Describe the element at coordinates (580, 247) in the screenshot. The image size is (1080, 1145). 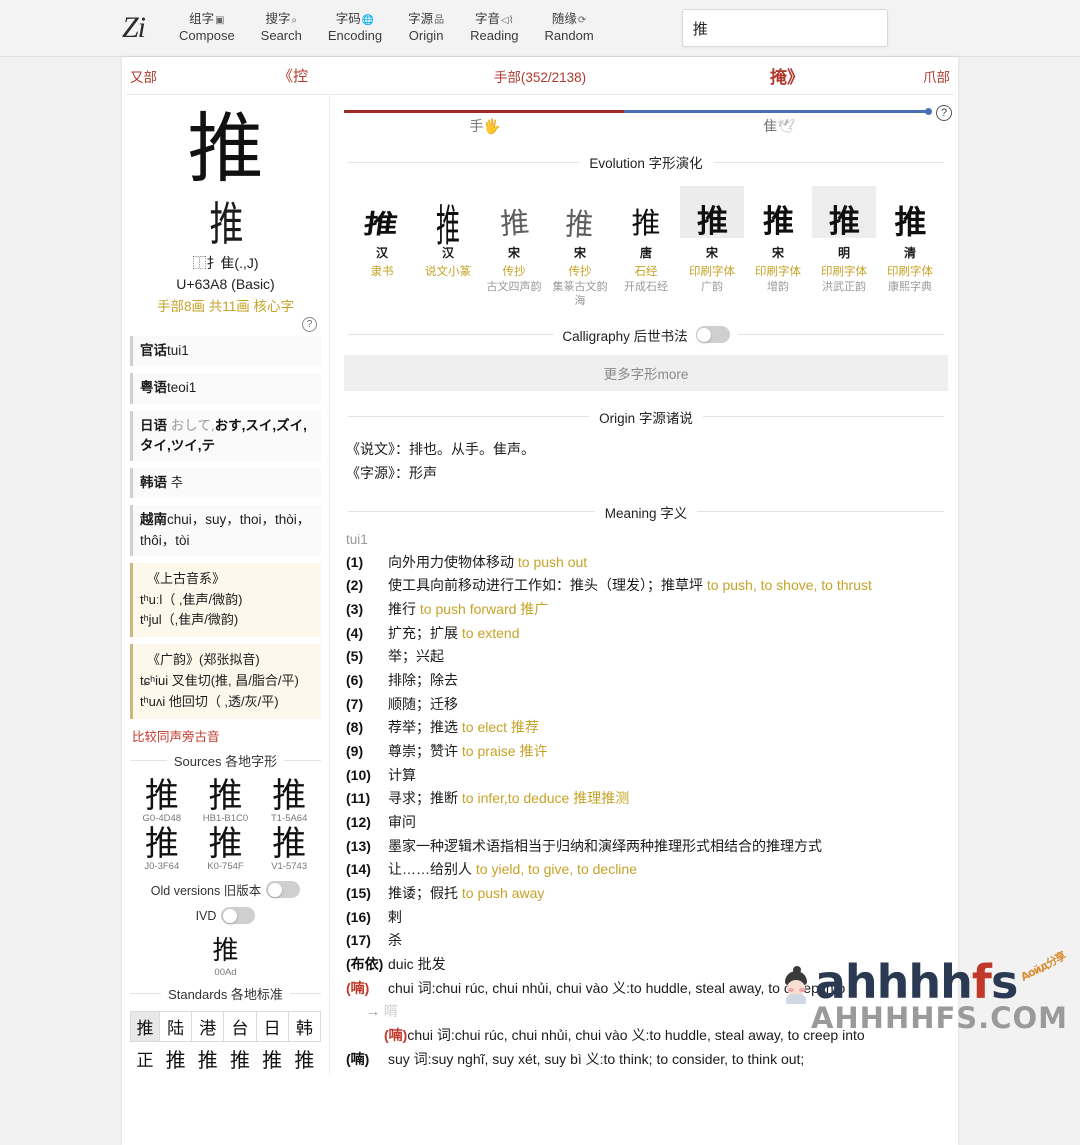
I see `evolution-item: 推 宋 传抄 集篆古文韵海` at that location.